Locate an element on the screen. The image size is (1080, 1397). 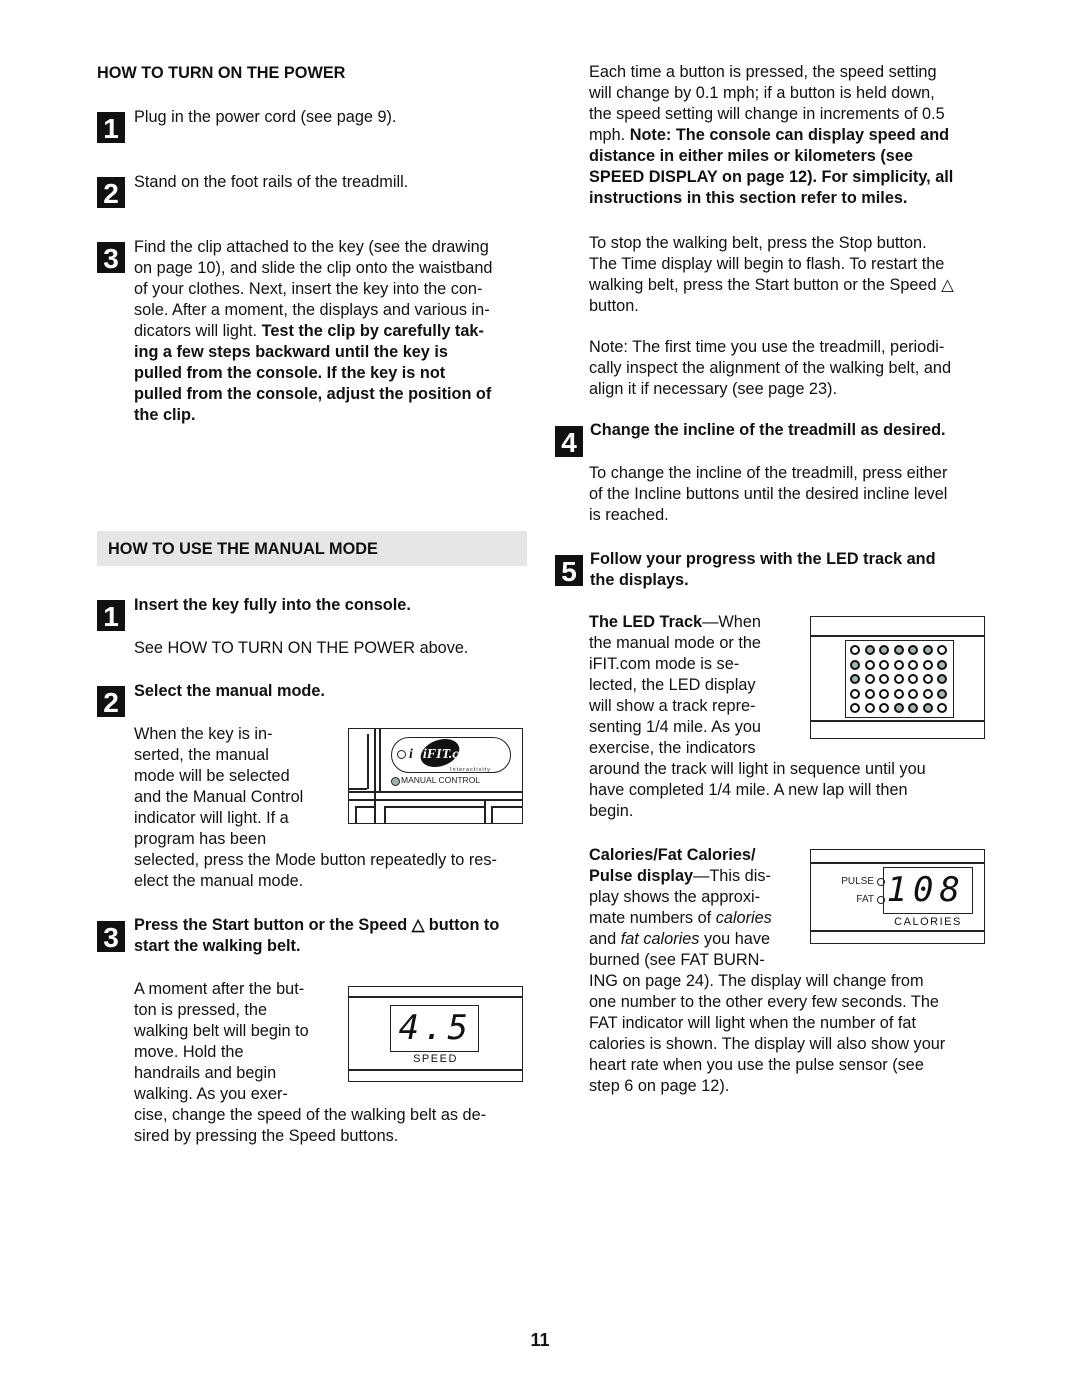
ifit-indicator-icon is located at coordinates (401, 754).